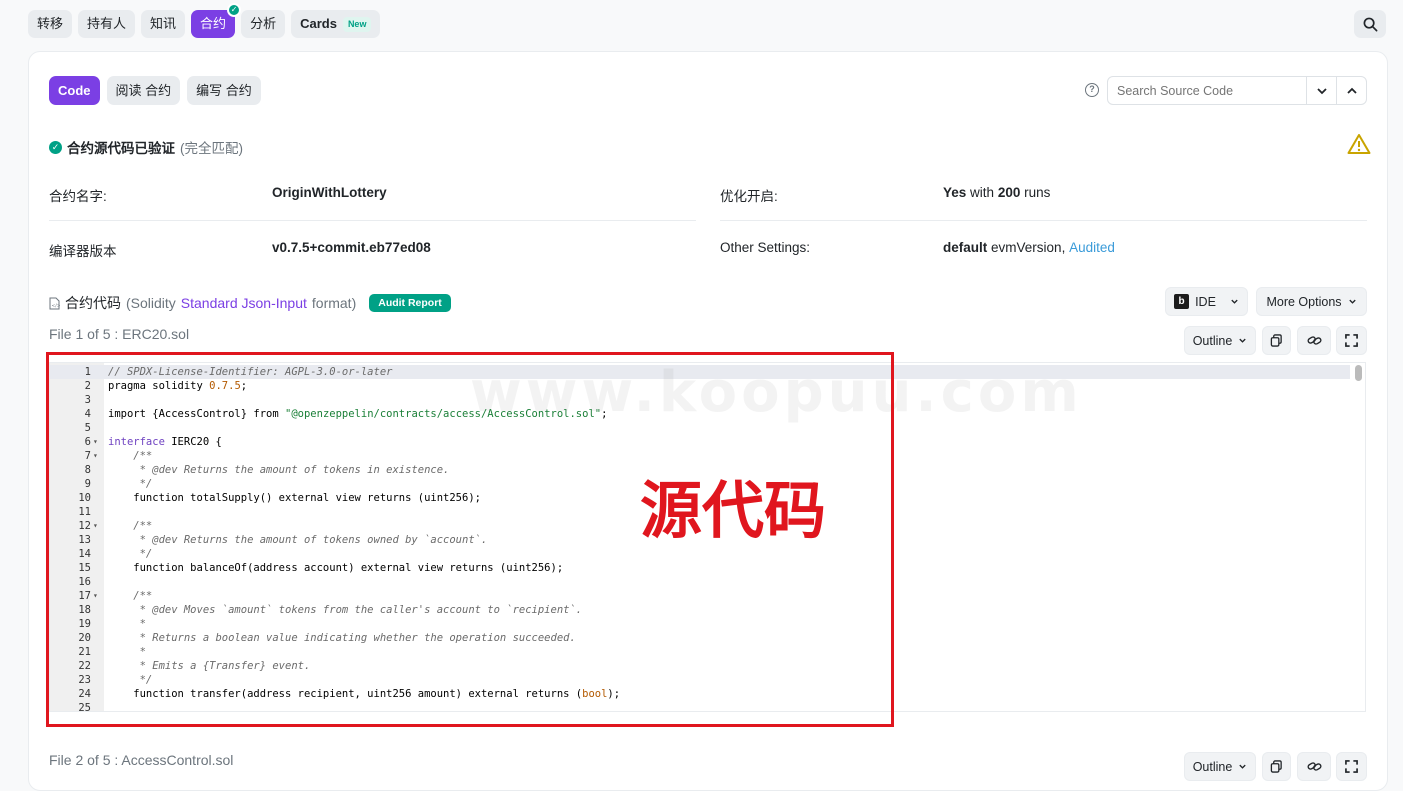 The width and height of the screenshot is (1403, 791). I want to click on standard-json-input-link: Standard Json-Input, so click(244, 303).